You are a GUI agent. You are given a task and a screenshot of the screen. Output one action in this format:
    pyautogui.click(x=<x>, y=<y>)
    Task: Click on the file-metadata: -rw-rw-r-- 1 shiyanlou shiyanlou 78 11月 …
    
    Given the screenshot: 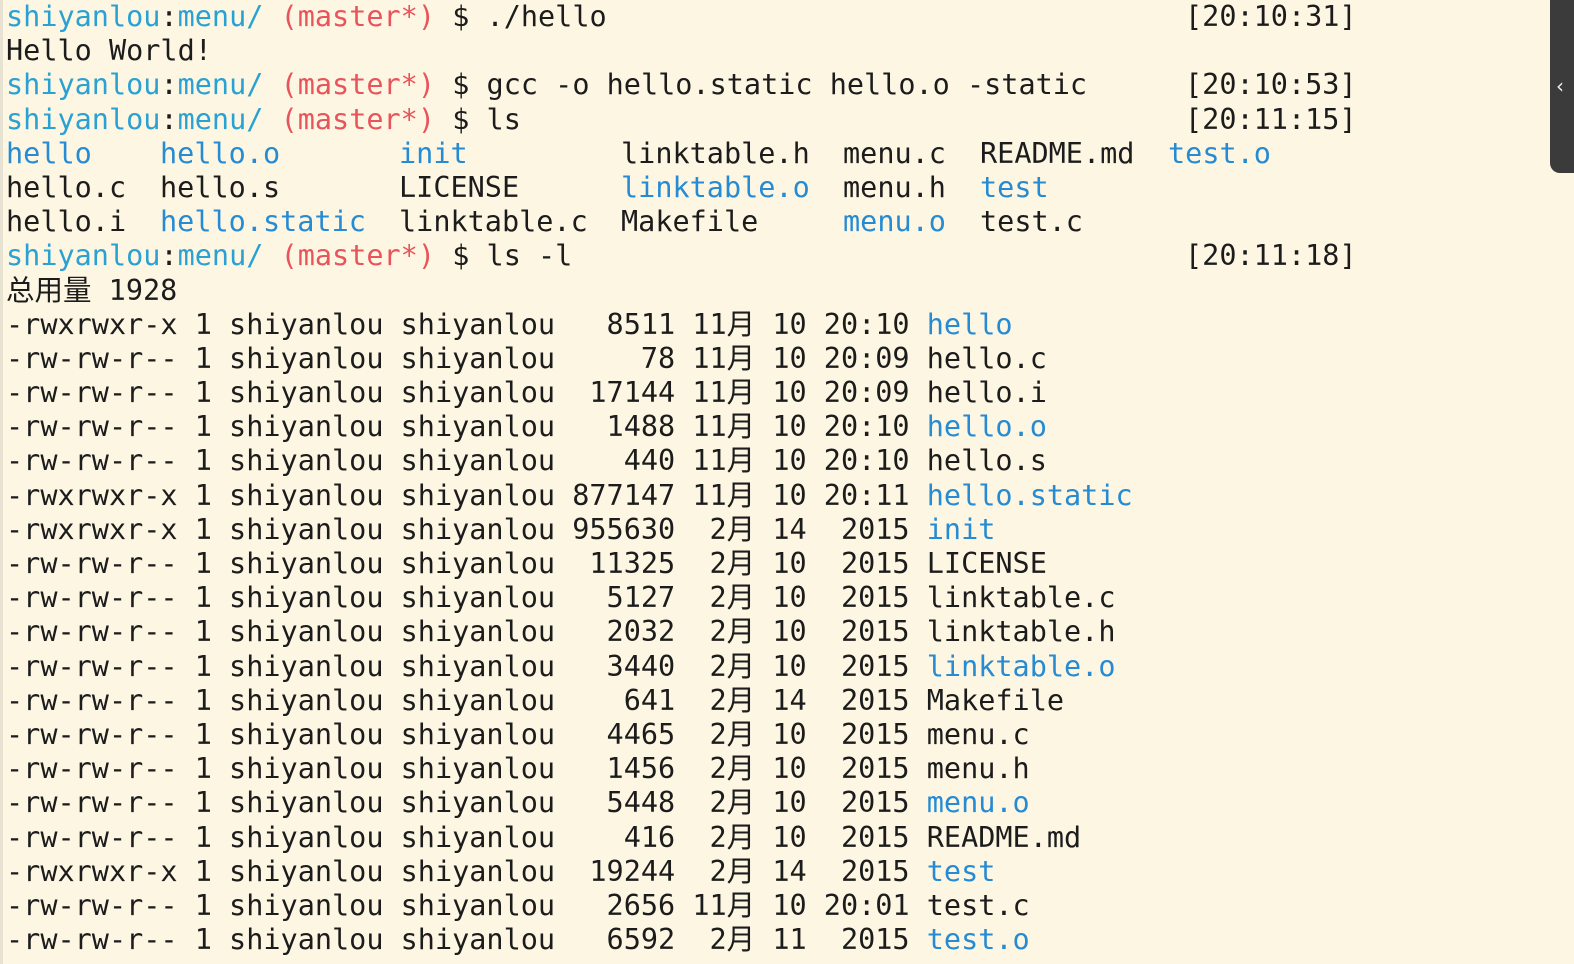 What is the action you would take?
    pyautogui.click(x=466, y=358)
    